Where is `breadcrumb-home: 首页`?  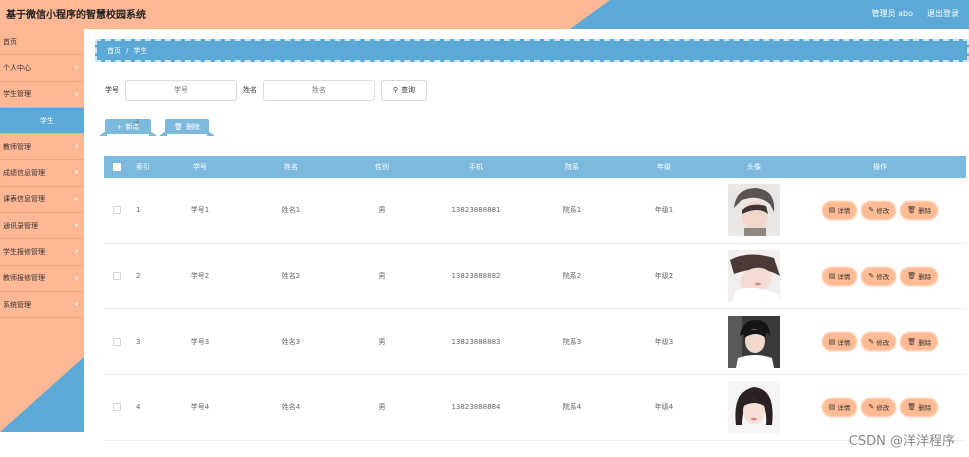
breadcrumb-home: 首页 is located at coordinates (114, 51).